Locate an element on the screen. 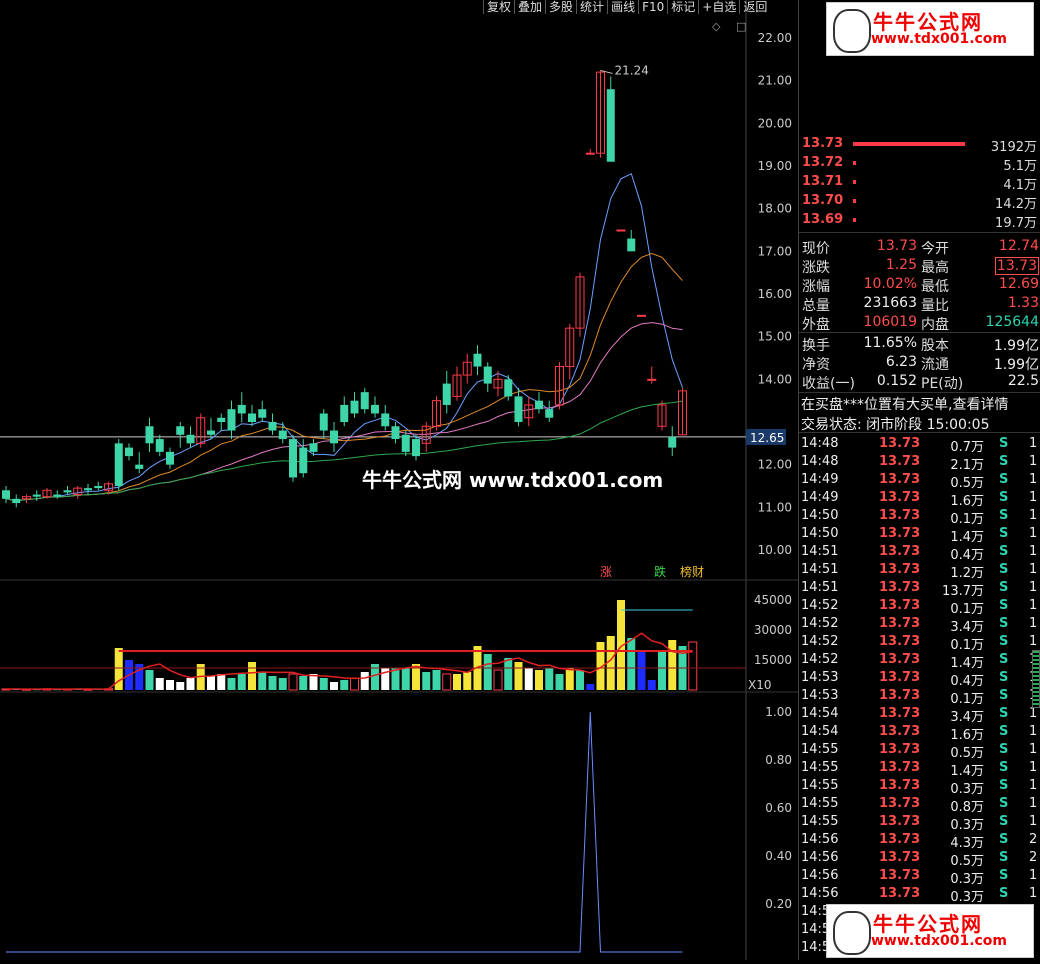  order-book-row: 13.70 14.2万 is located at coordinates (919, 201).